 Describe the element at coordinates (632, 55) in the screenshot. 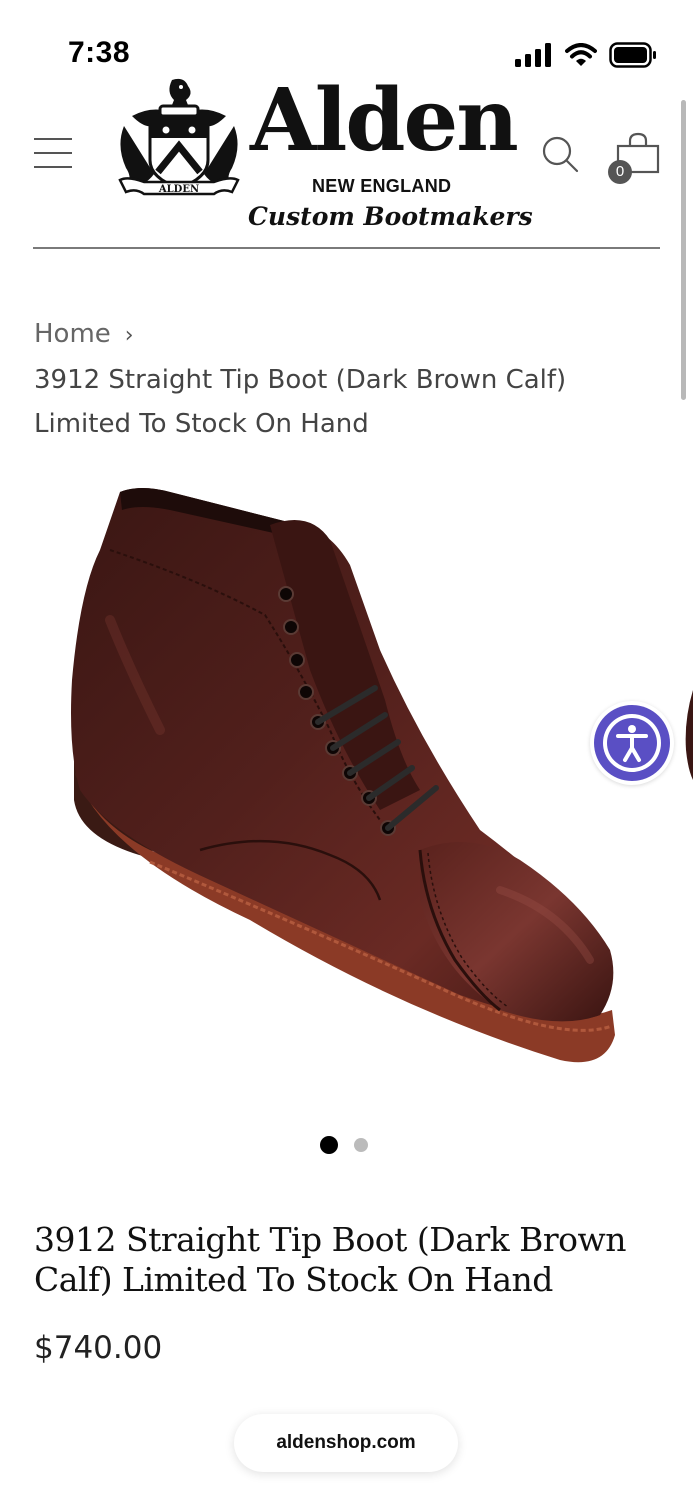

I see `battery-icon` at that location.